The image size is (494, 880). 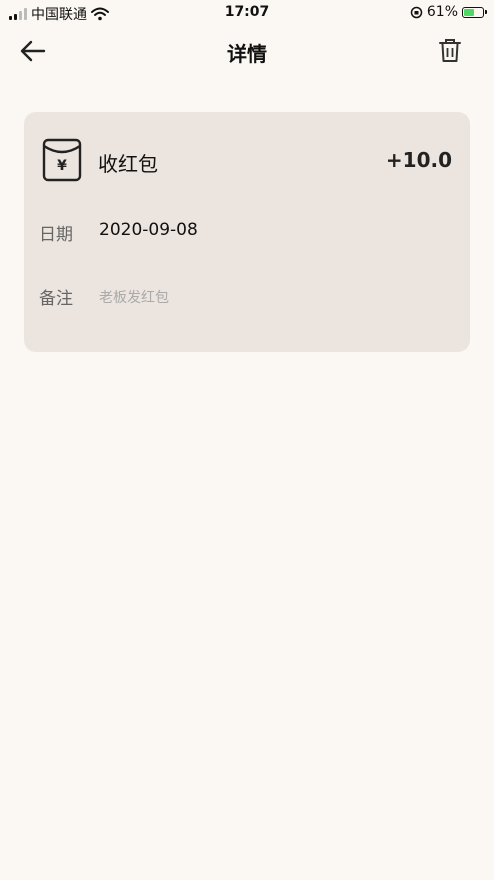 I want to click on status-bar: 中国联通 17:07 61%, so click(x=247, y=13).